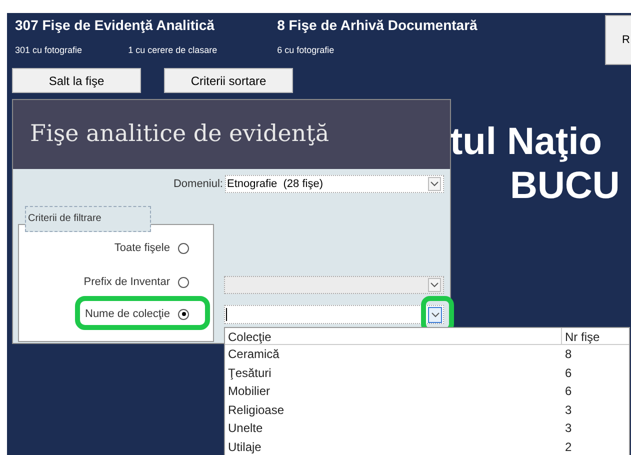  Describe the element at coordinates (228, 80) in the screenshot. I see `nav-button: Criterii sortare` at that location.